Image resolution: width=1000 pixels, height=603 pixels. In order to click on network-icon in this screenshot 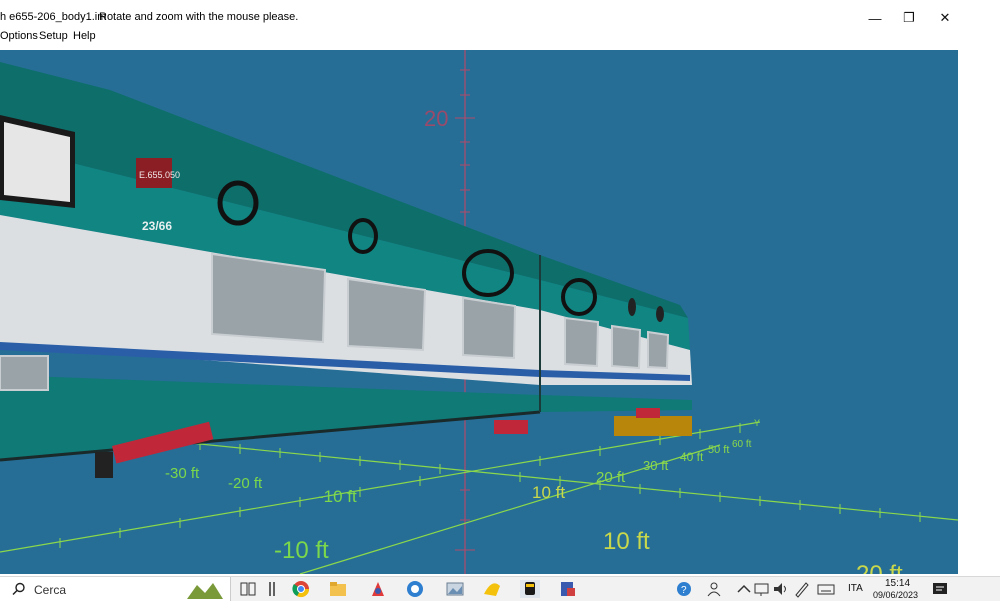, I will do `click(762, 589)`.